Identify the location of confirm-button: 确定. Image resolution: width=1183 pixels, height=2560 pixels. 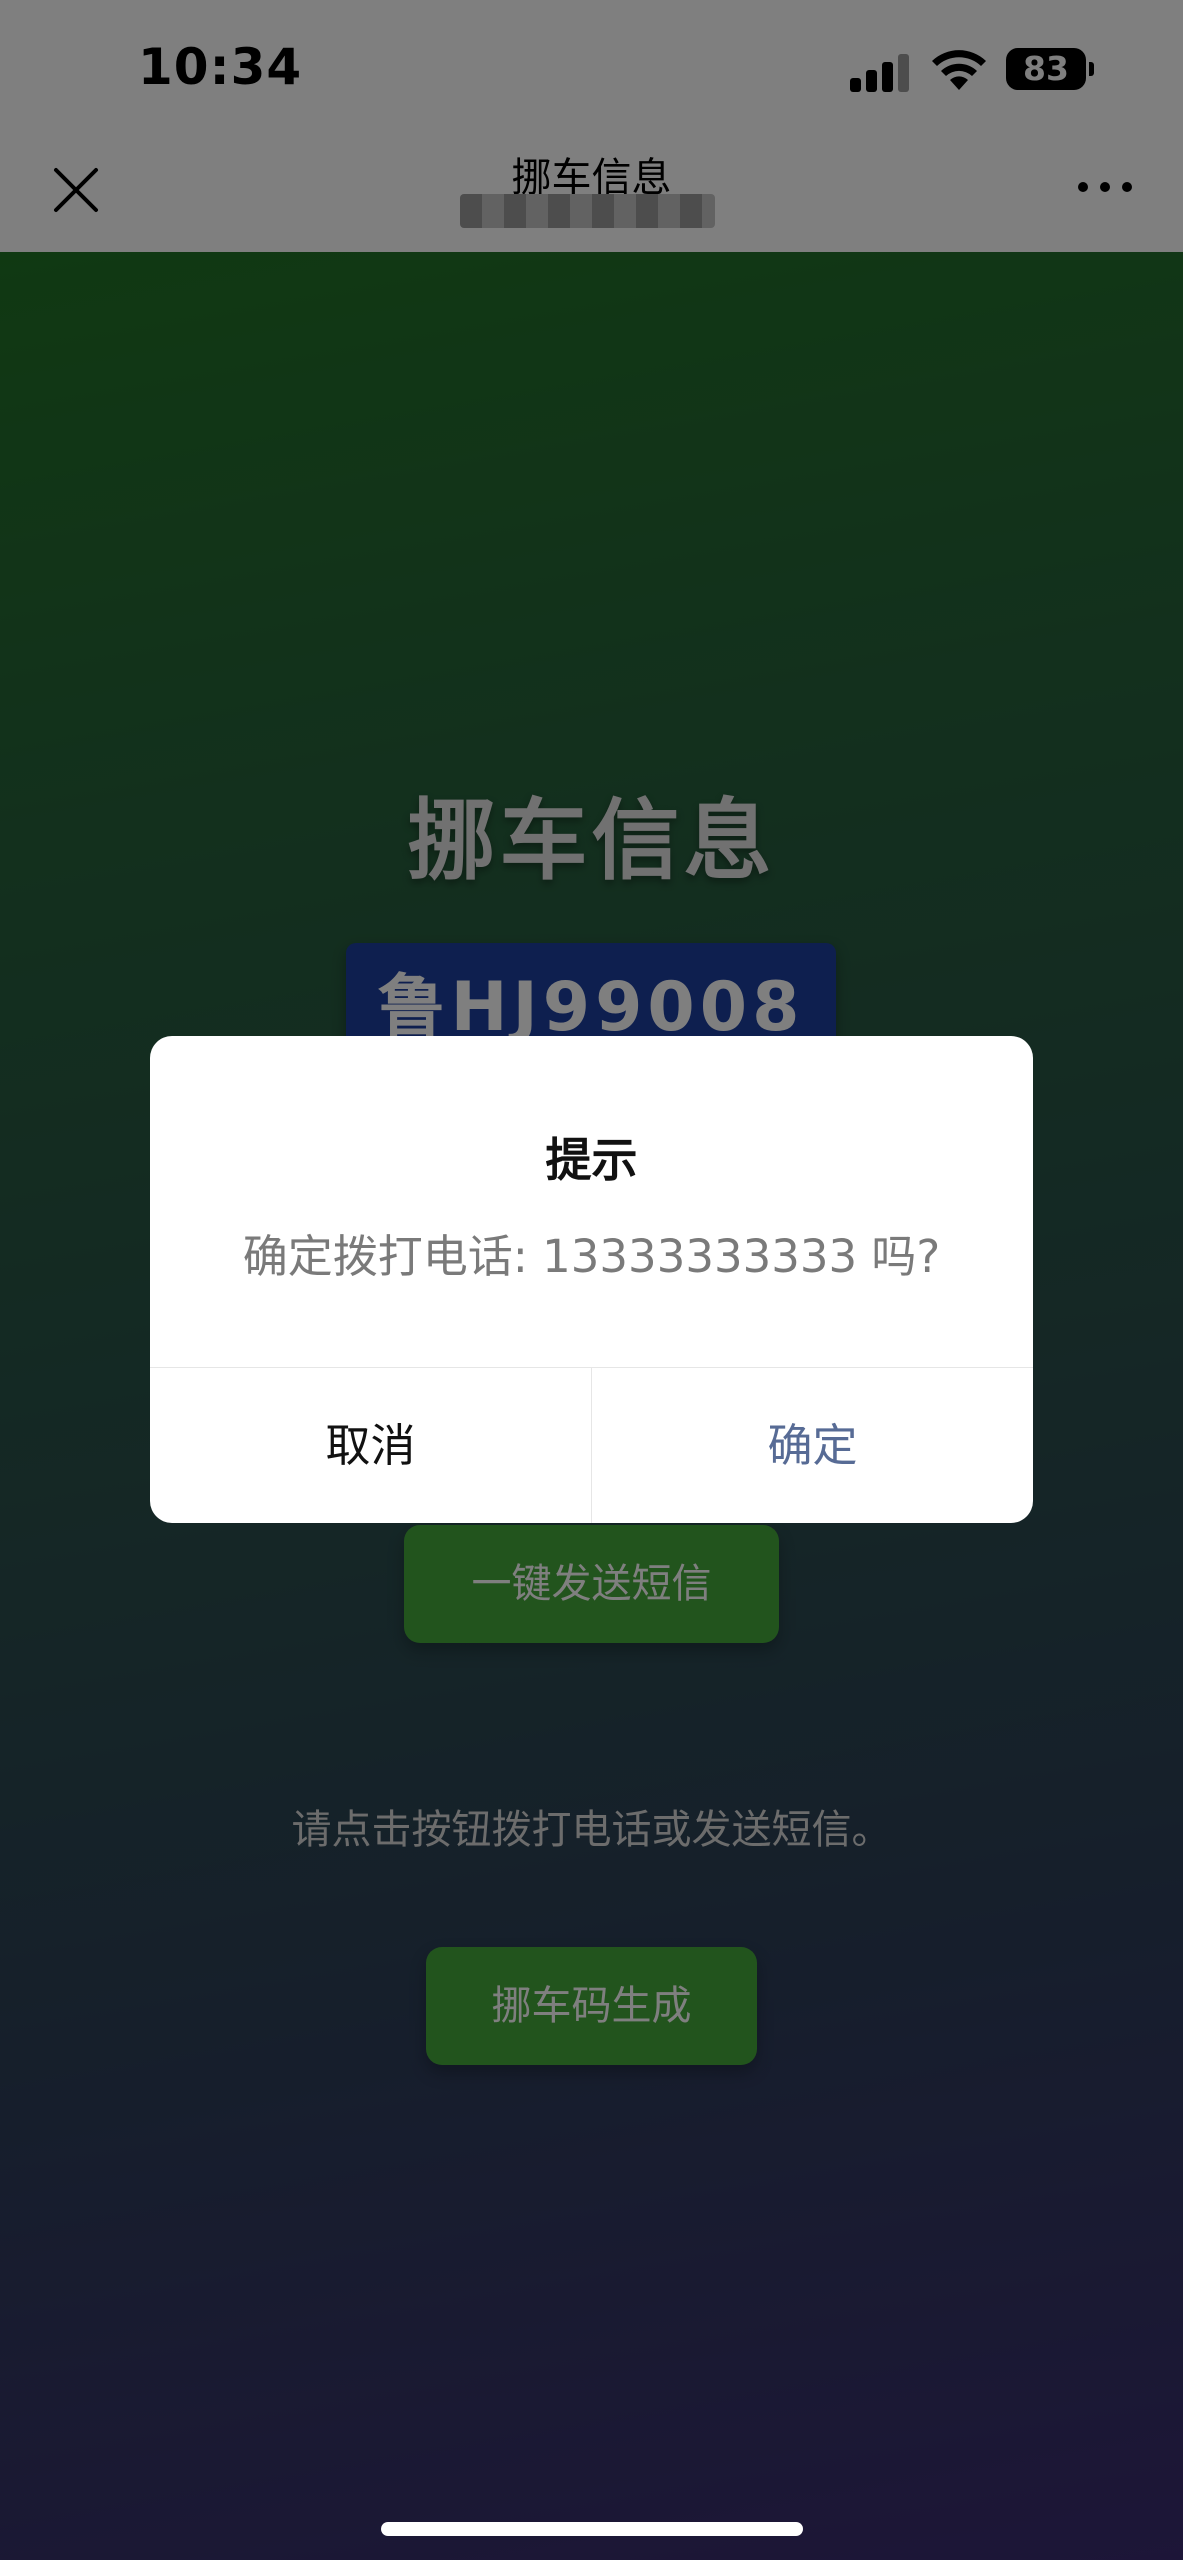
(812, 1445).